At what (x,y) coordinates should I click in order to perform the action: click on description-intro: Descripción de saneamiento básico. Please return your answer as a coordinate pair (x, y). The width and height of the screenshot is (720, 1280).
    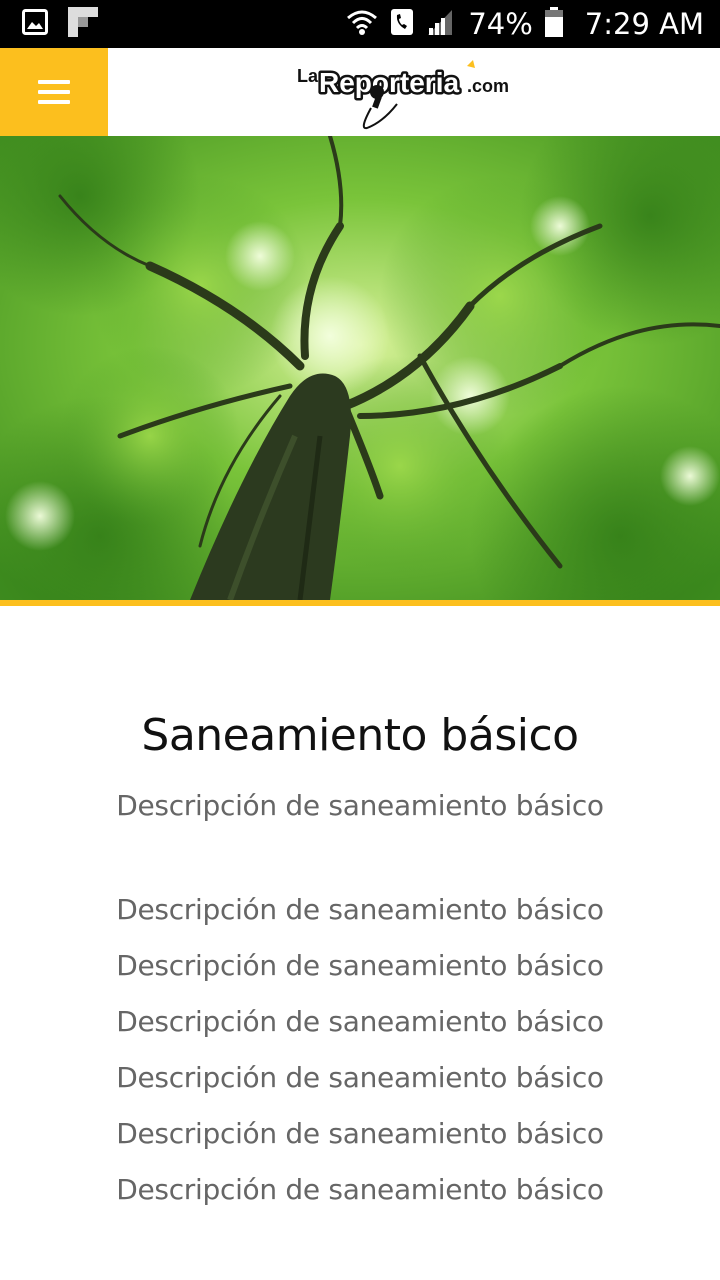
    Looking at the image, I should click on (360, 805).